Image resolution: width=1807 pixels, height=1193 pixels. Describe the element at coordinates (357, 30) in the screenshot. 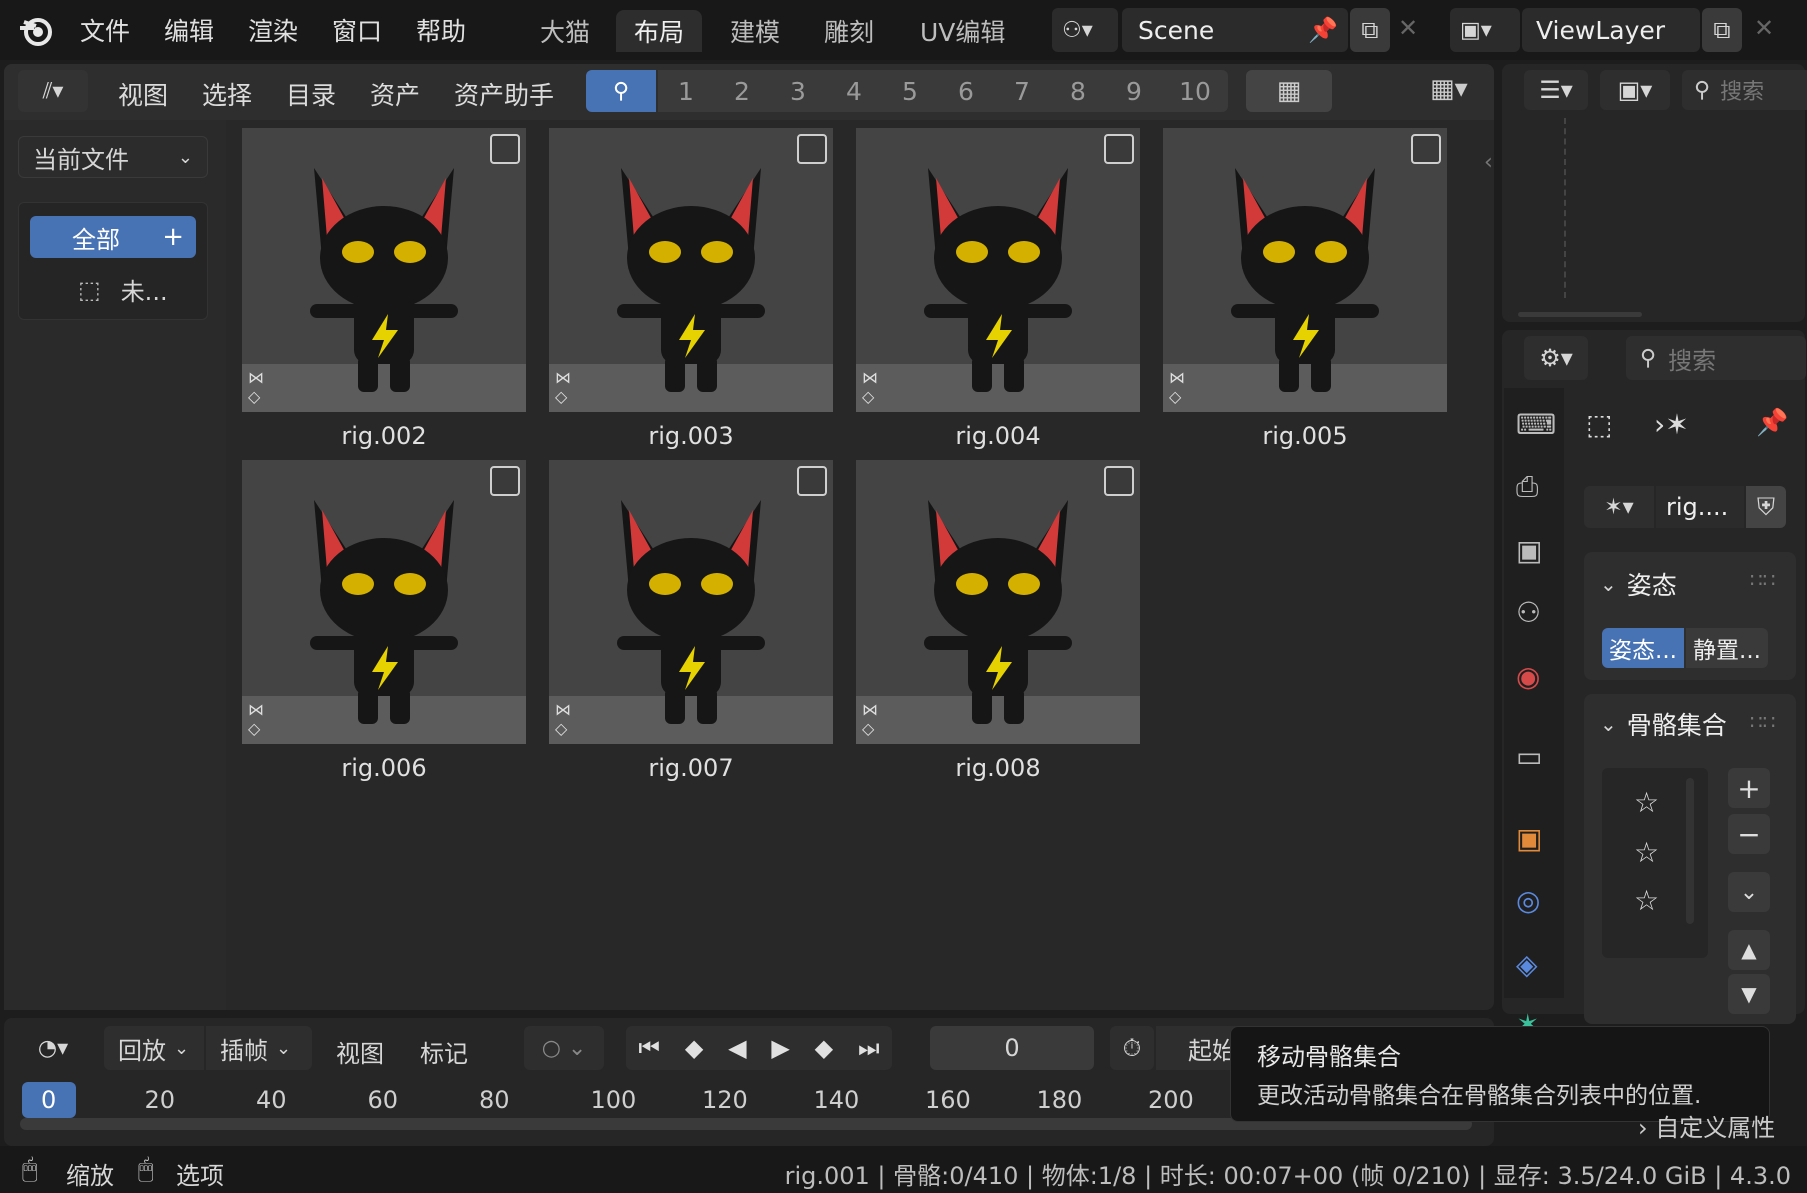

I see `menu-window: 窗口` at that location.